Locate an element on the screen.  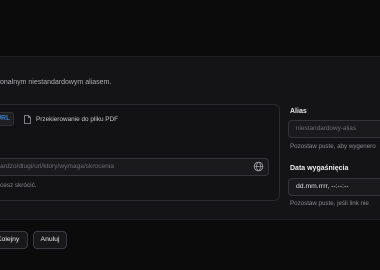
tab-pdf-label: Przekierowanie do pliku PDF is located at coordinates (77, 119).